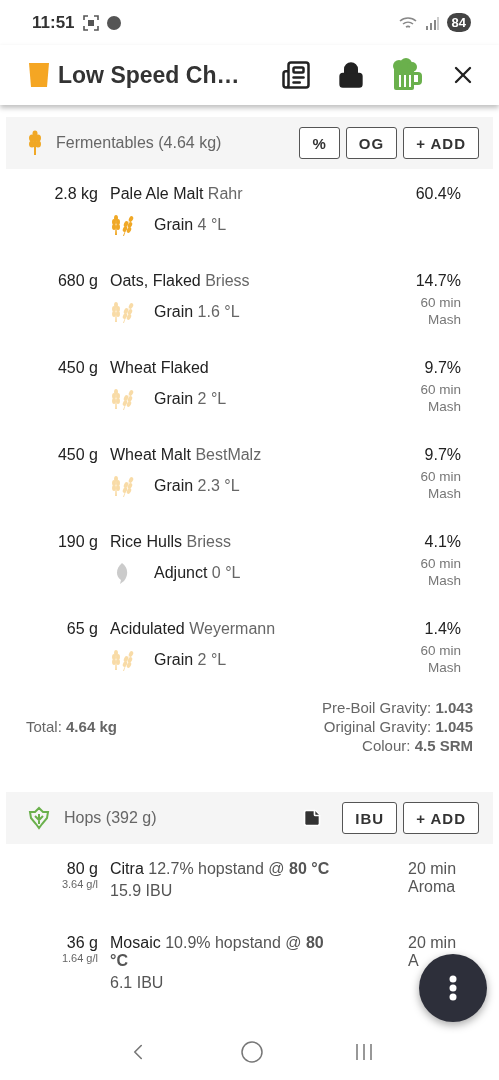 Image resolution: width=499 pixels, height=1080 pixels. Describe the element at coordinates (82, 943) in the screenshot. I see `amount: 36 g` at that location.